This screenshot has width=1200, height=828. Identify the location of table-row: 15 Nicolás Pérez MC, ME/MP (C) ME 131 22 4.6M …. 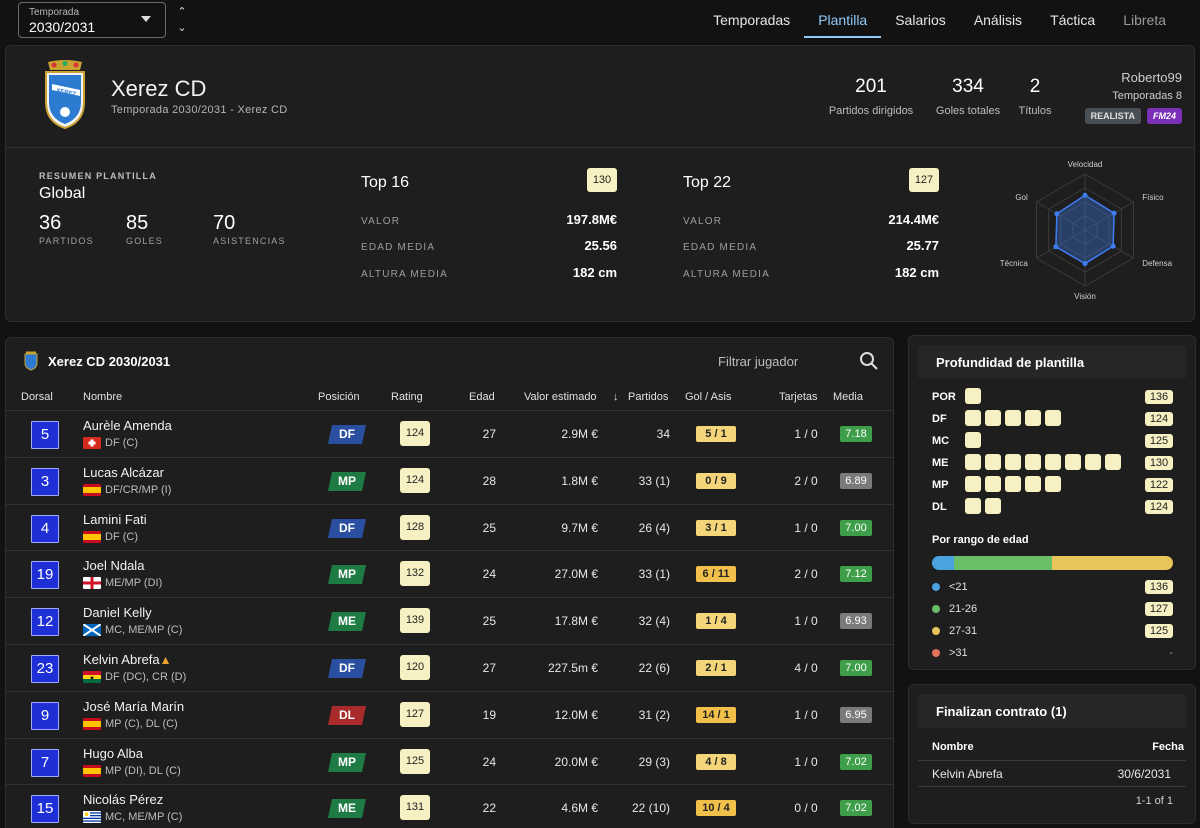
(449, 806).